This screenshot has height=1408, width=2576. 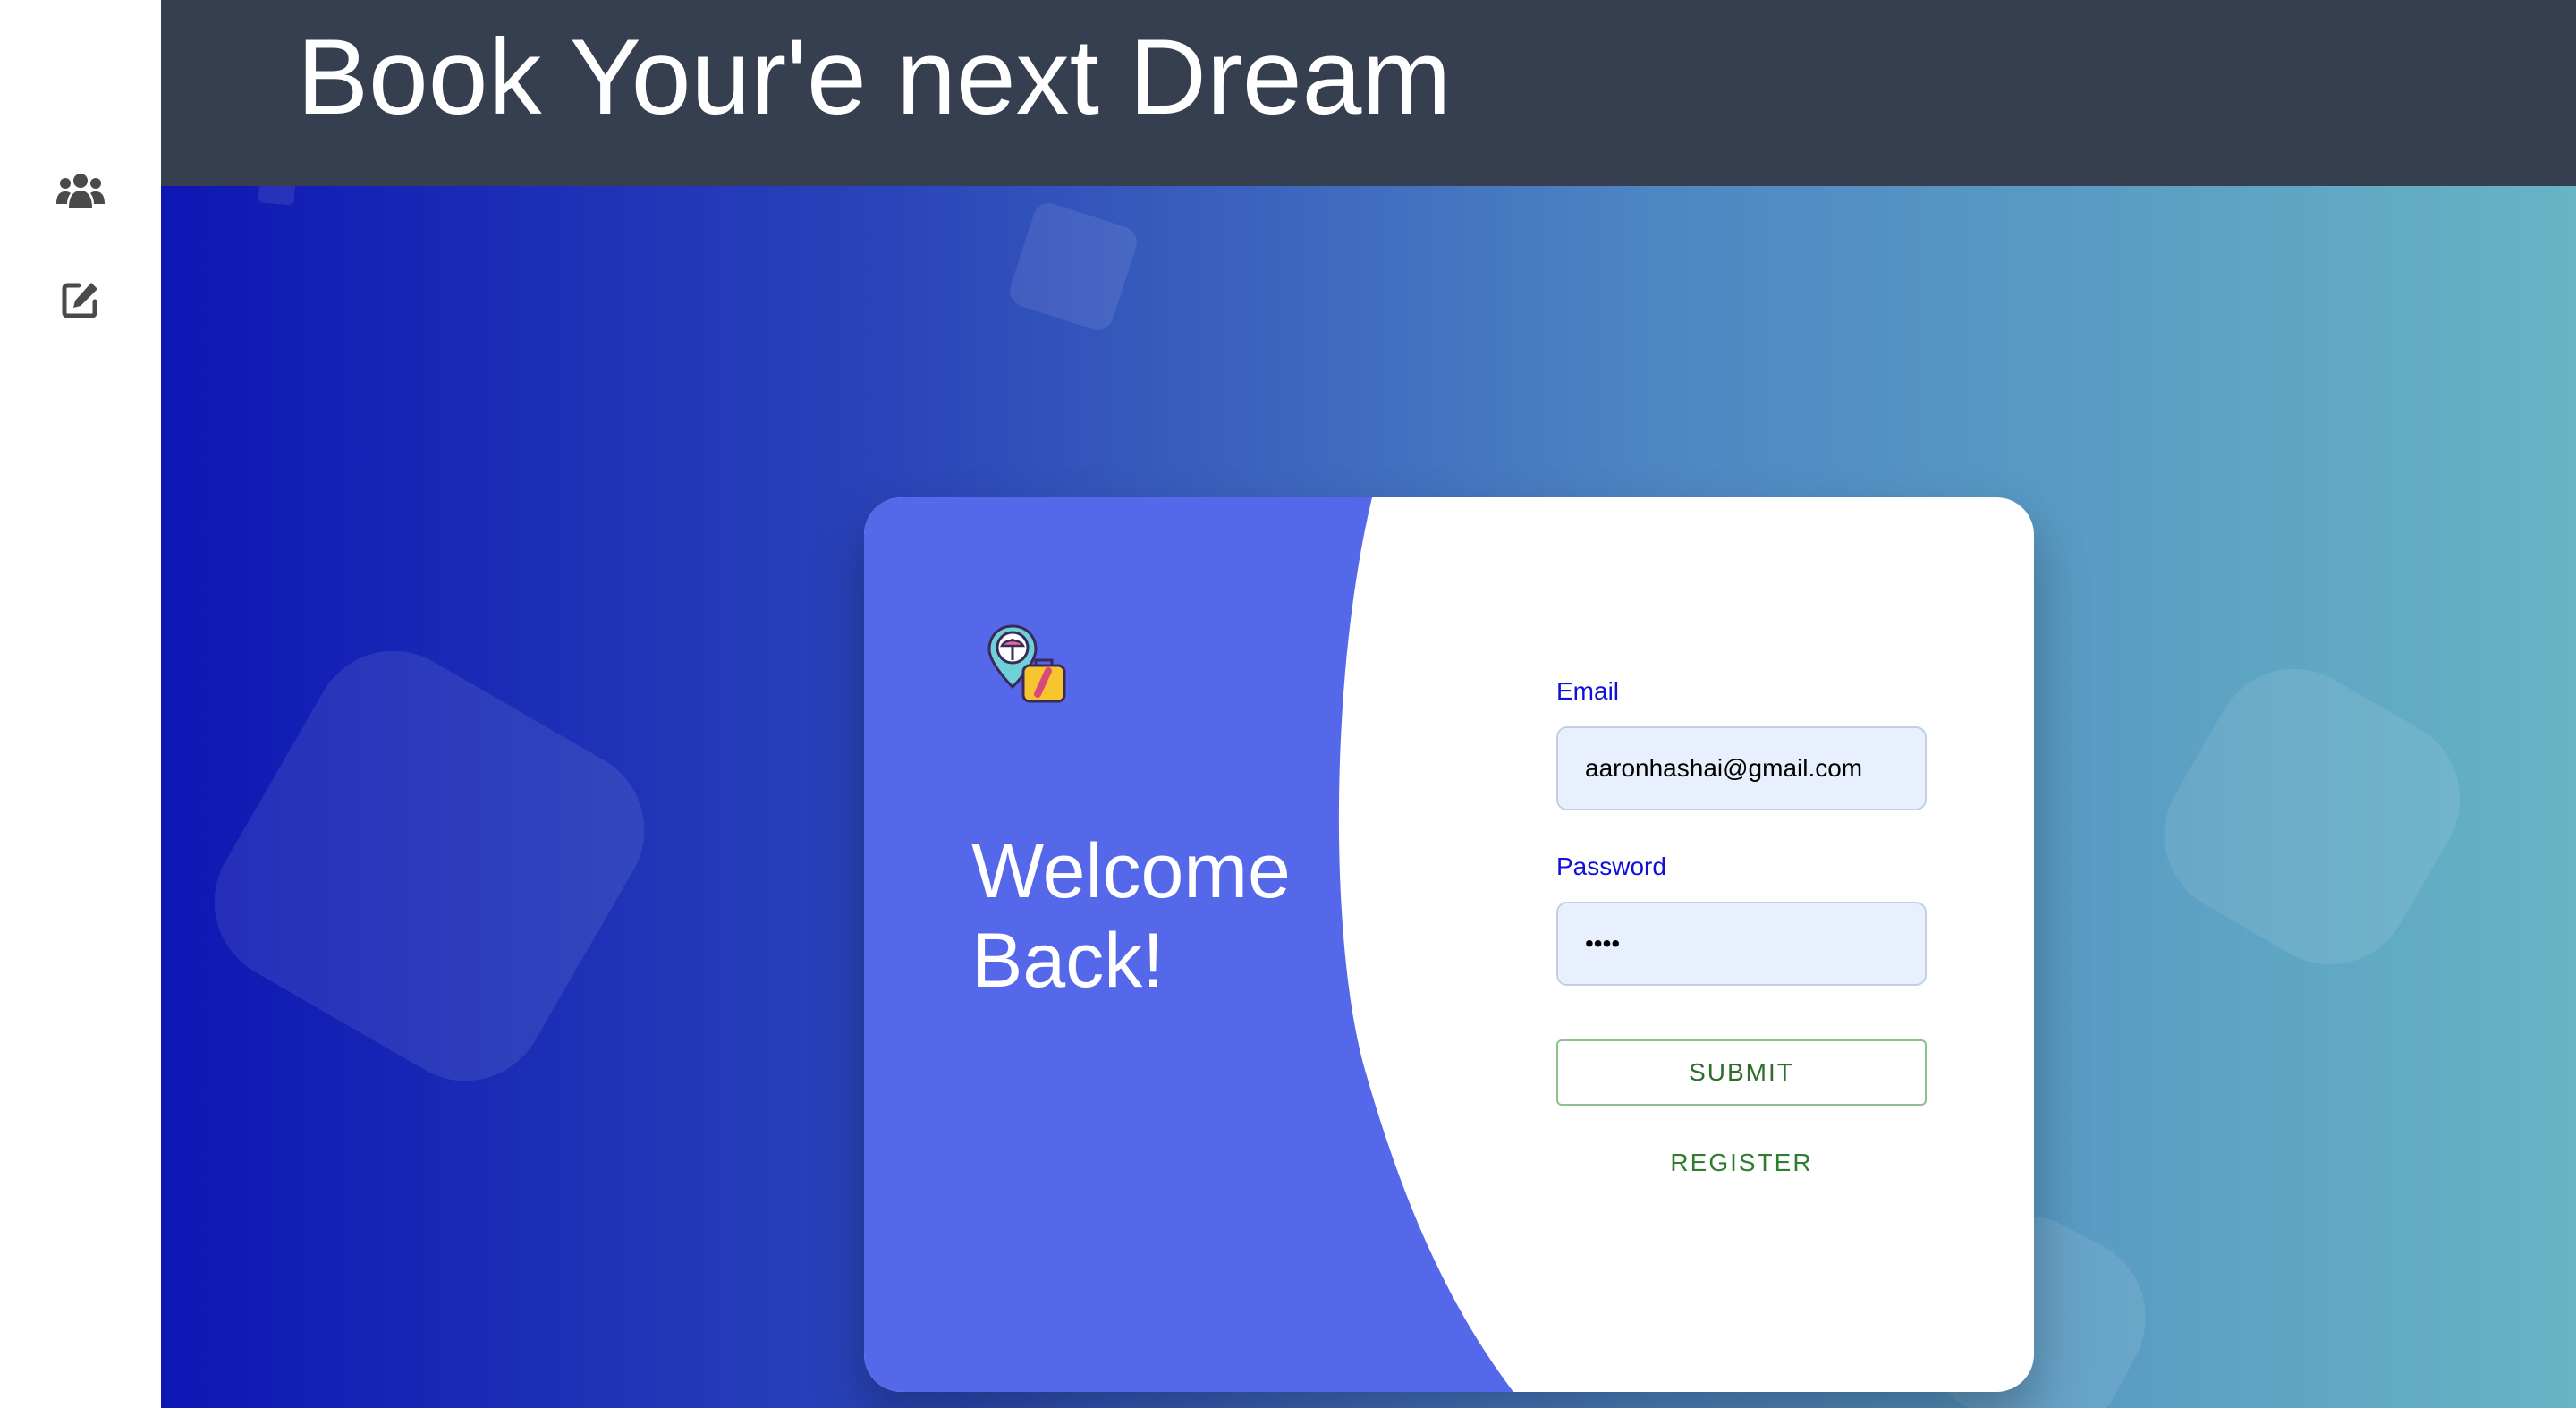 I want to click on travel-location-luggage-icon, so click(x=1030, y=667).